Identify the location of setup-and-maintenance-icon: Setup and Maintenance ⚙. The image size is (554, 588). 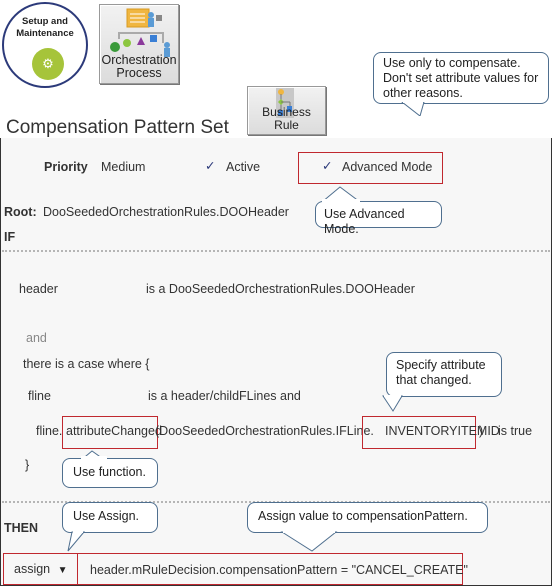
(45, 45).